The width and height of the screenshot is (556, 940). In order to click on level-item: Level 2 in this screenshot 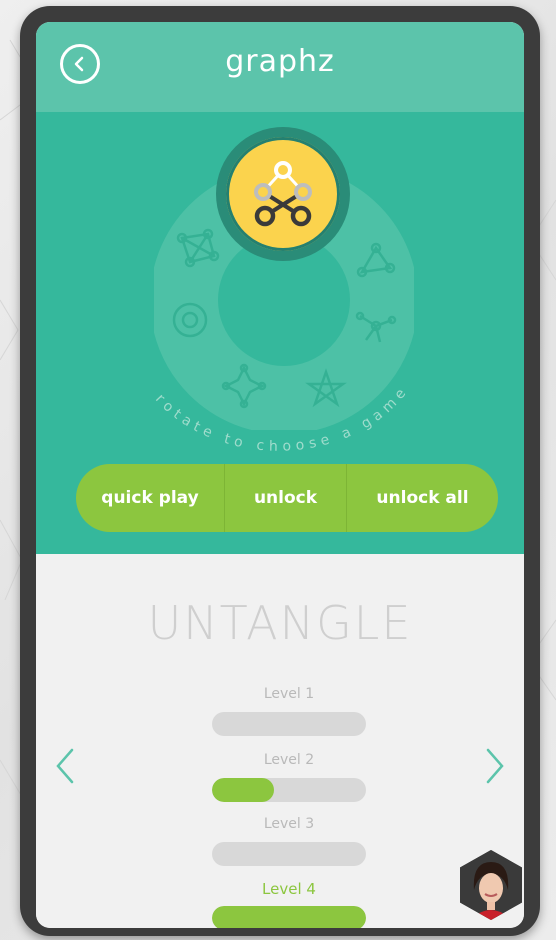, I will do `click(289, 777)`.